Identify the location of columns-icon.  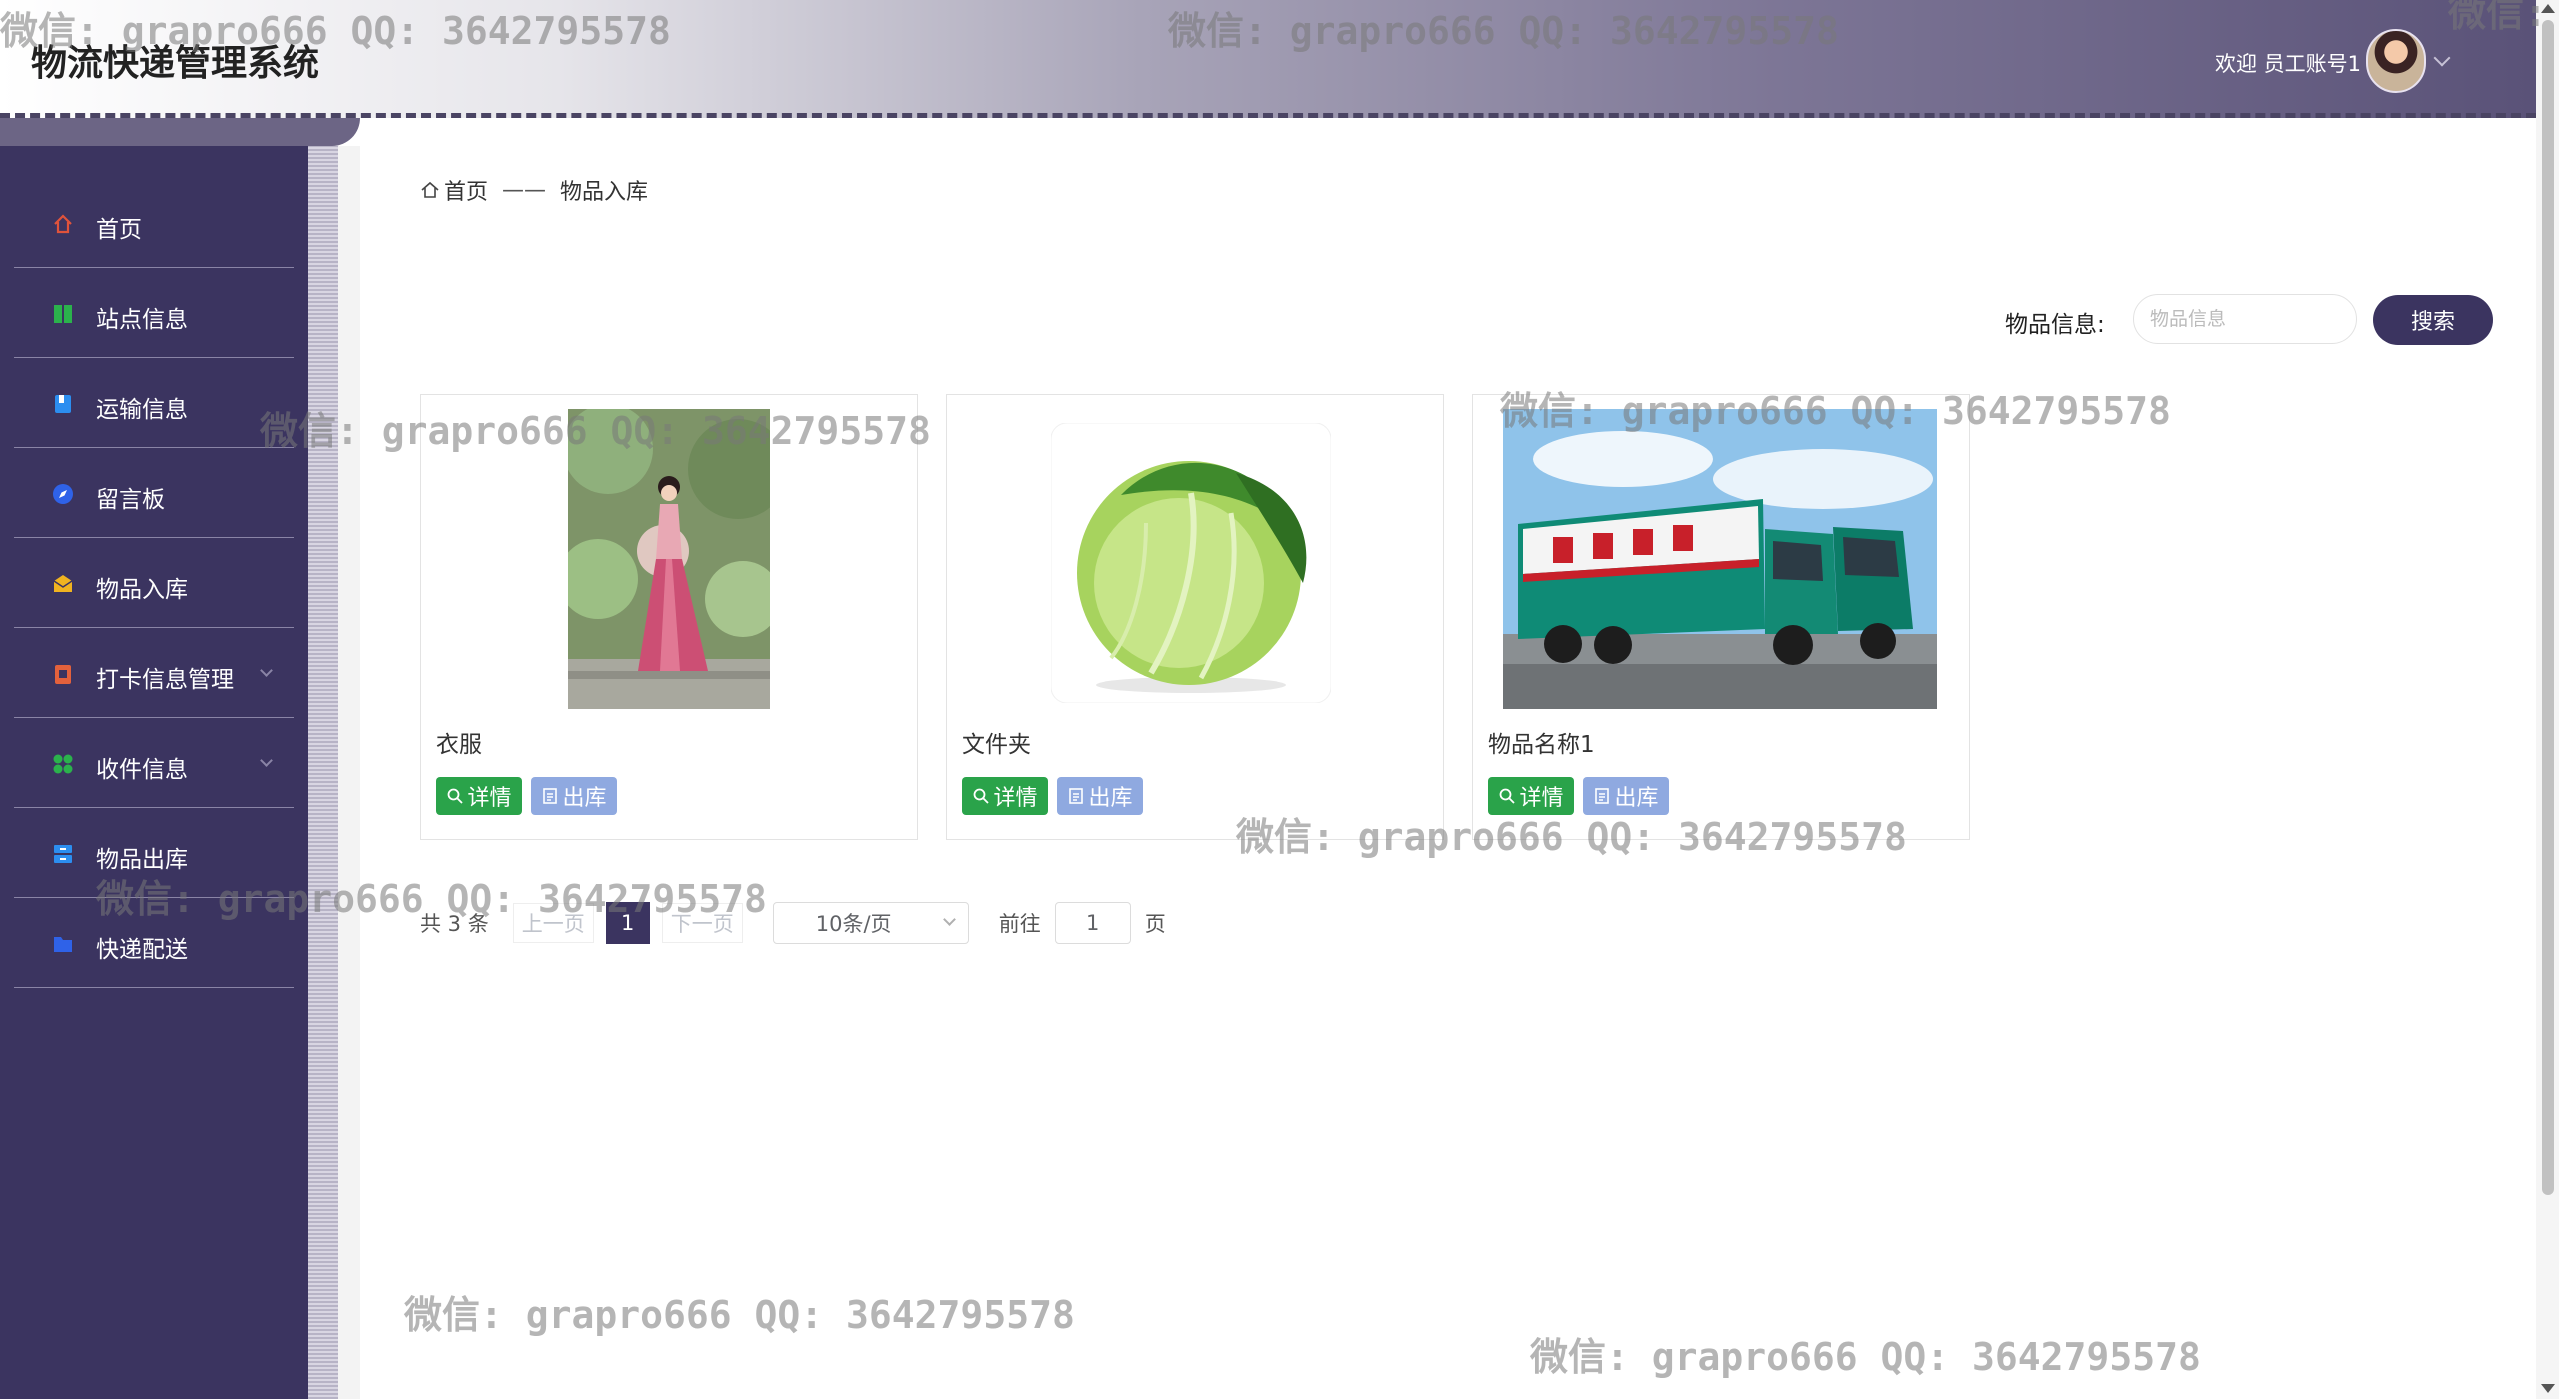
(63, 314).